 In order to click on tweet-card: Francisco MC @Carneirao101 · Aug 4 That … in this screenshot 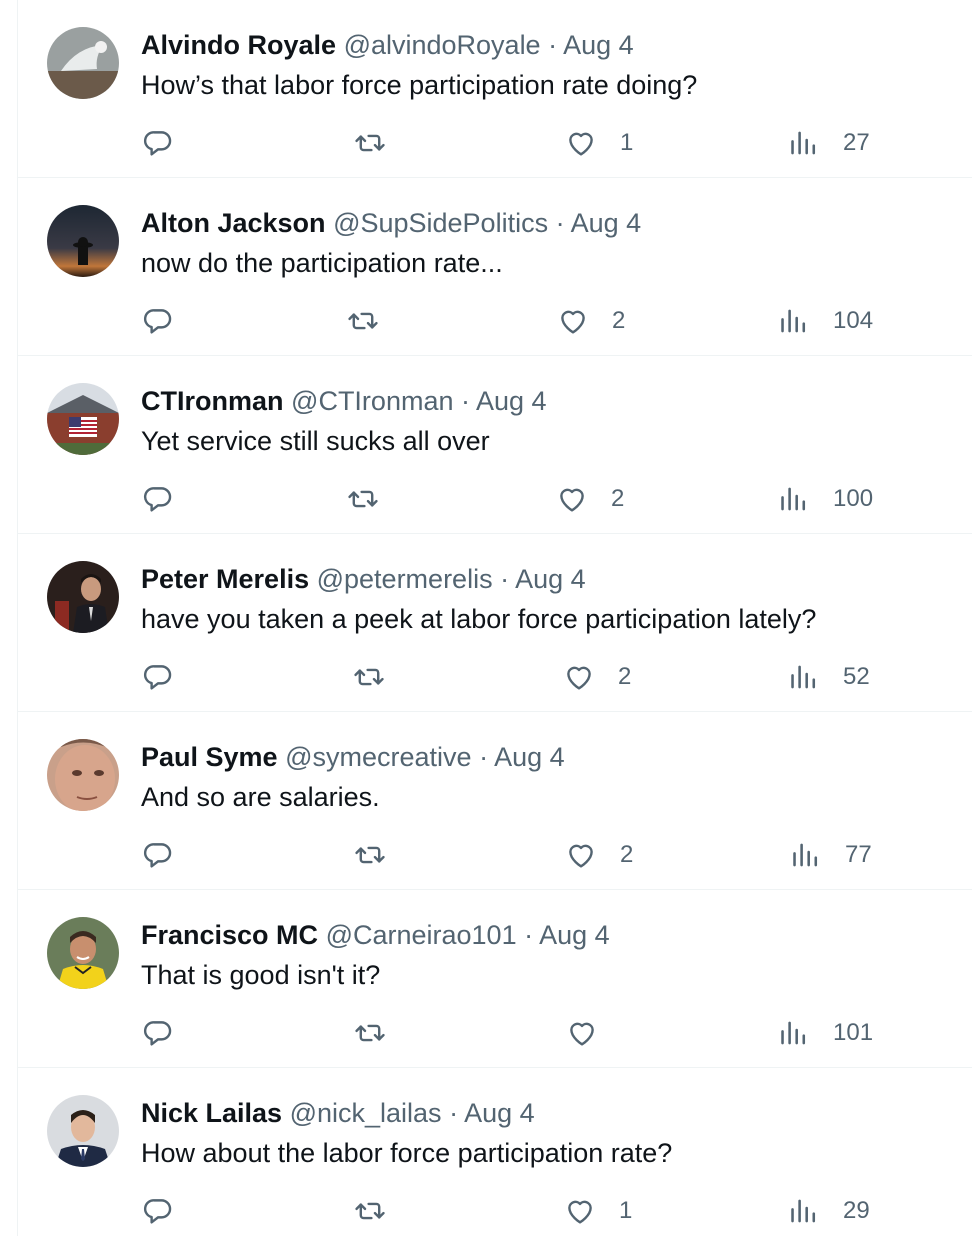, I will do `click(495, 979)`.